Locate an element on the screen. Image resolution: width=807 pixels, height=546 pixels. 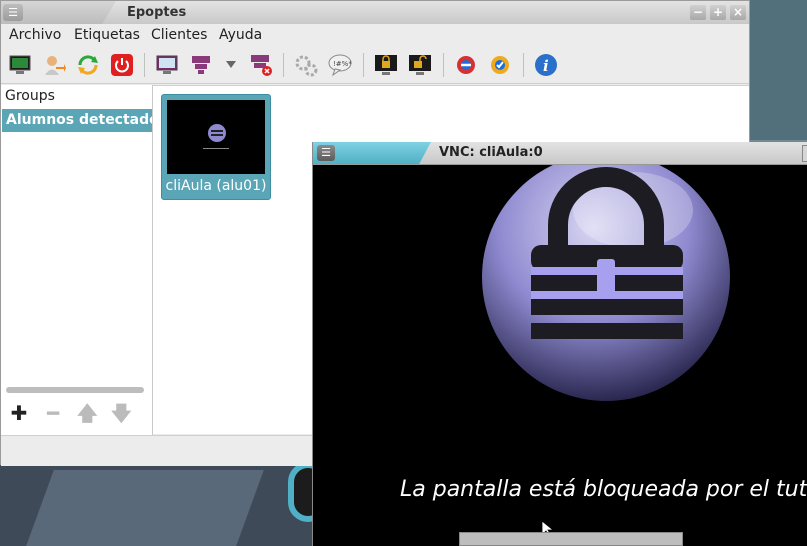
svg-text: i is located at coordinates (546, 66).